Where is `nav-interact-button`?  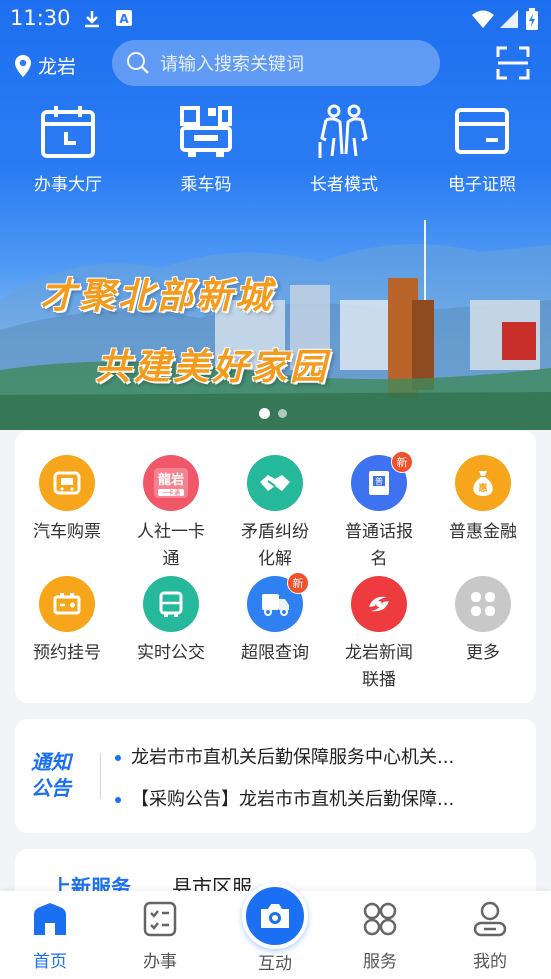 nav-interact-button is located at coordinates (275, 916).